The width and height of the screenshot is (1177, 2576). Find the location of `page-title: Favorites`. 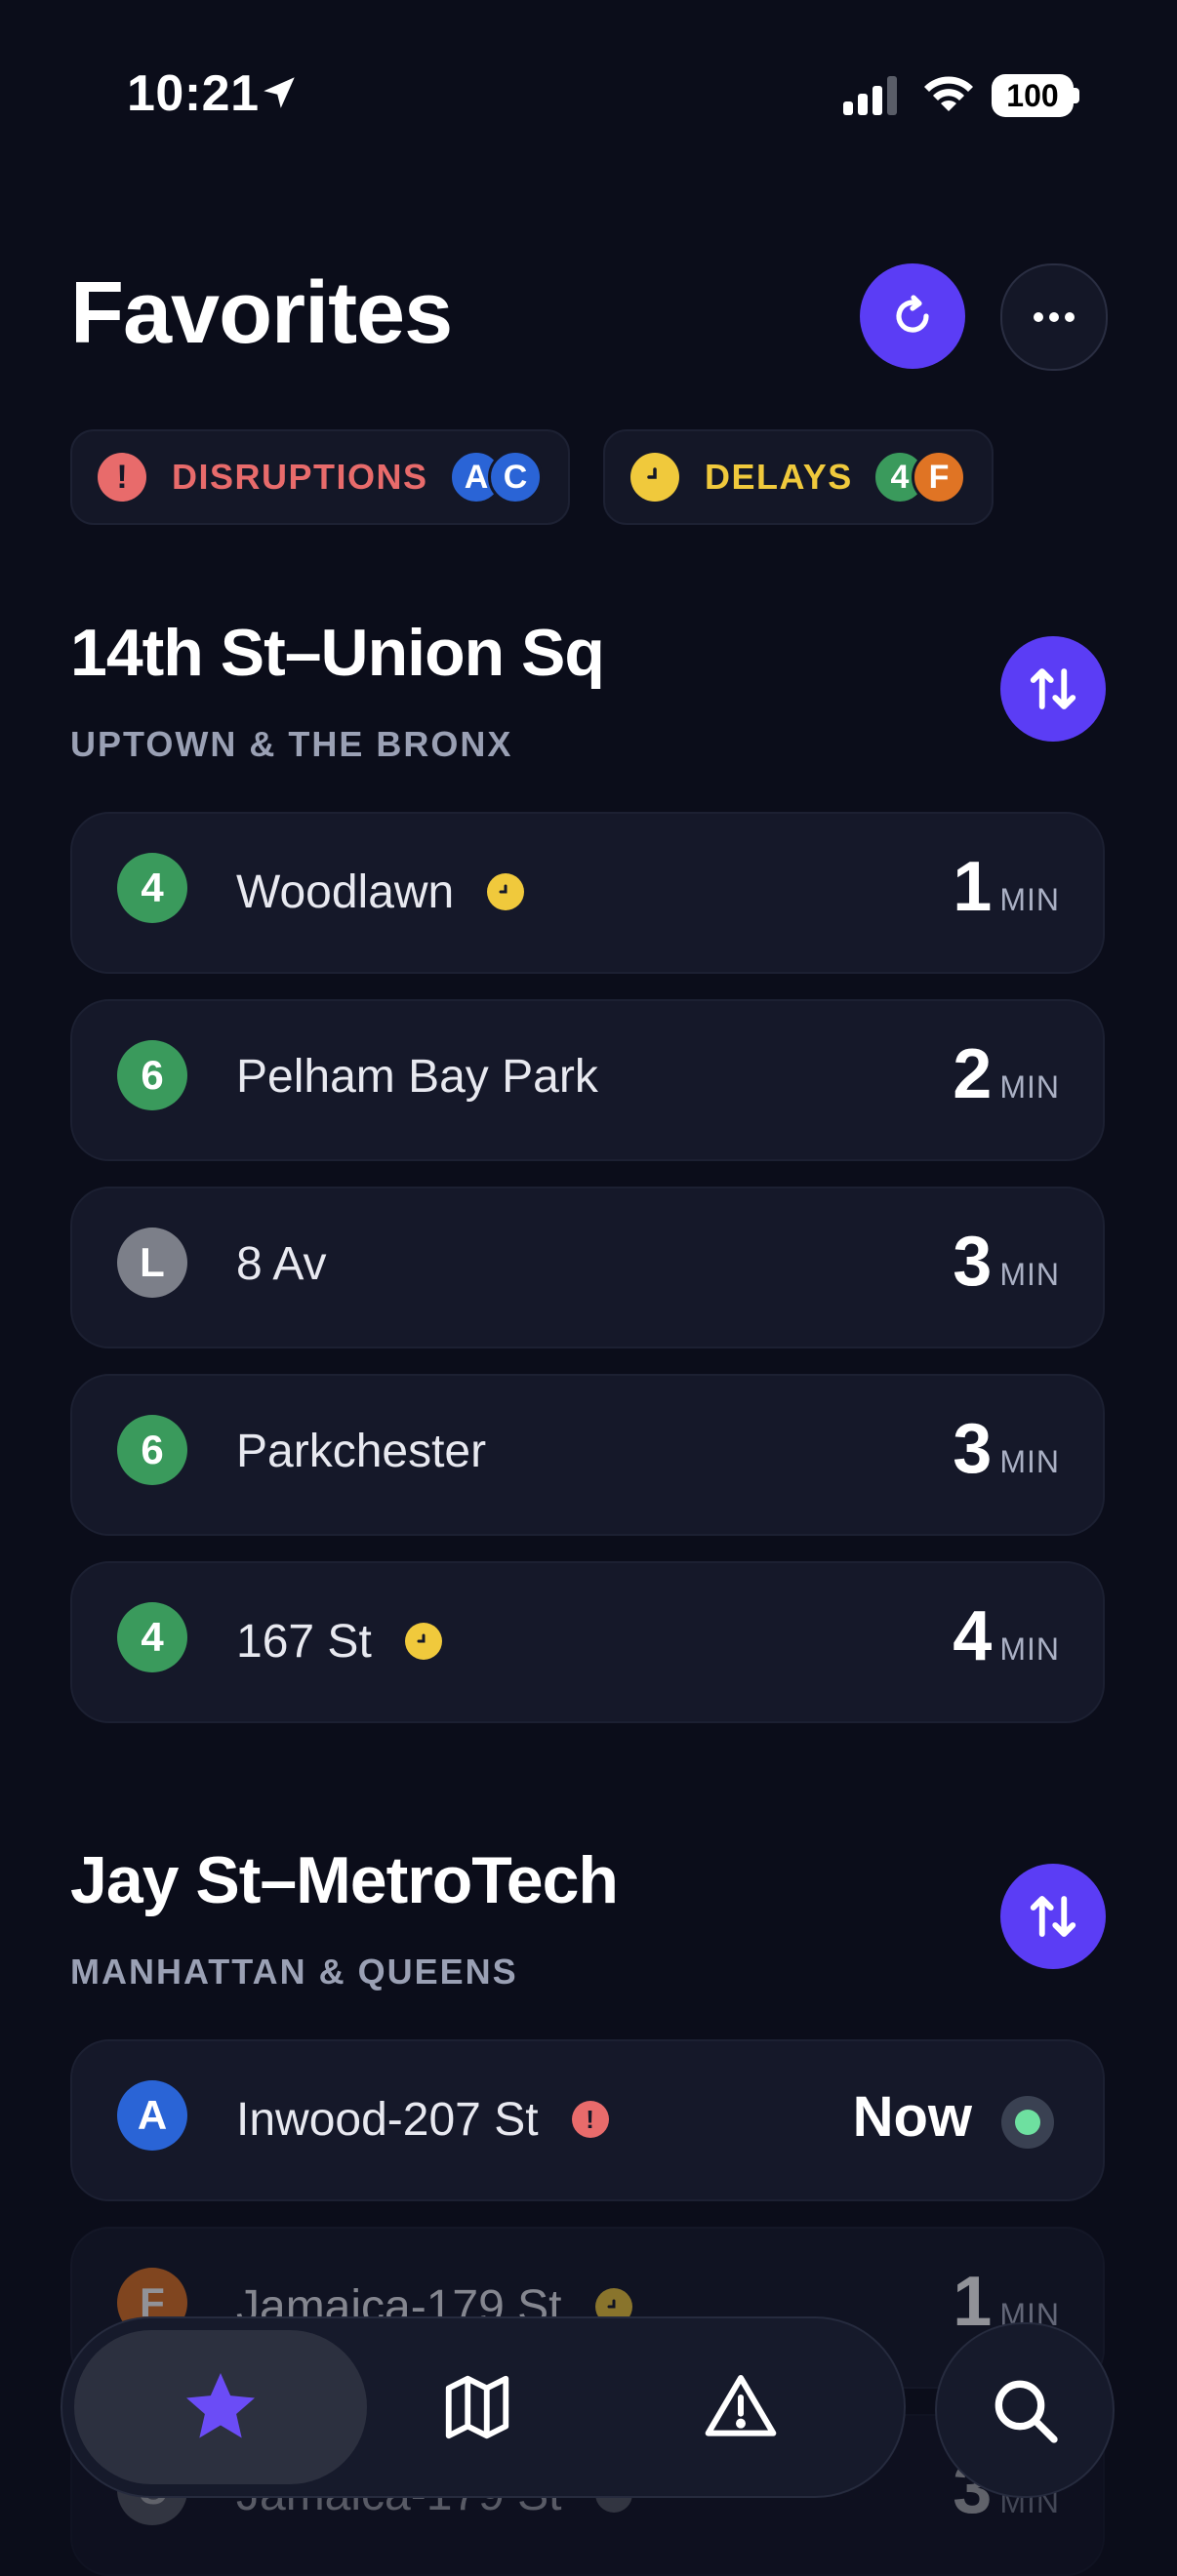

page-title: Favorites is located at coordinates (261, 313).